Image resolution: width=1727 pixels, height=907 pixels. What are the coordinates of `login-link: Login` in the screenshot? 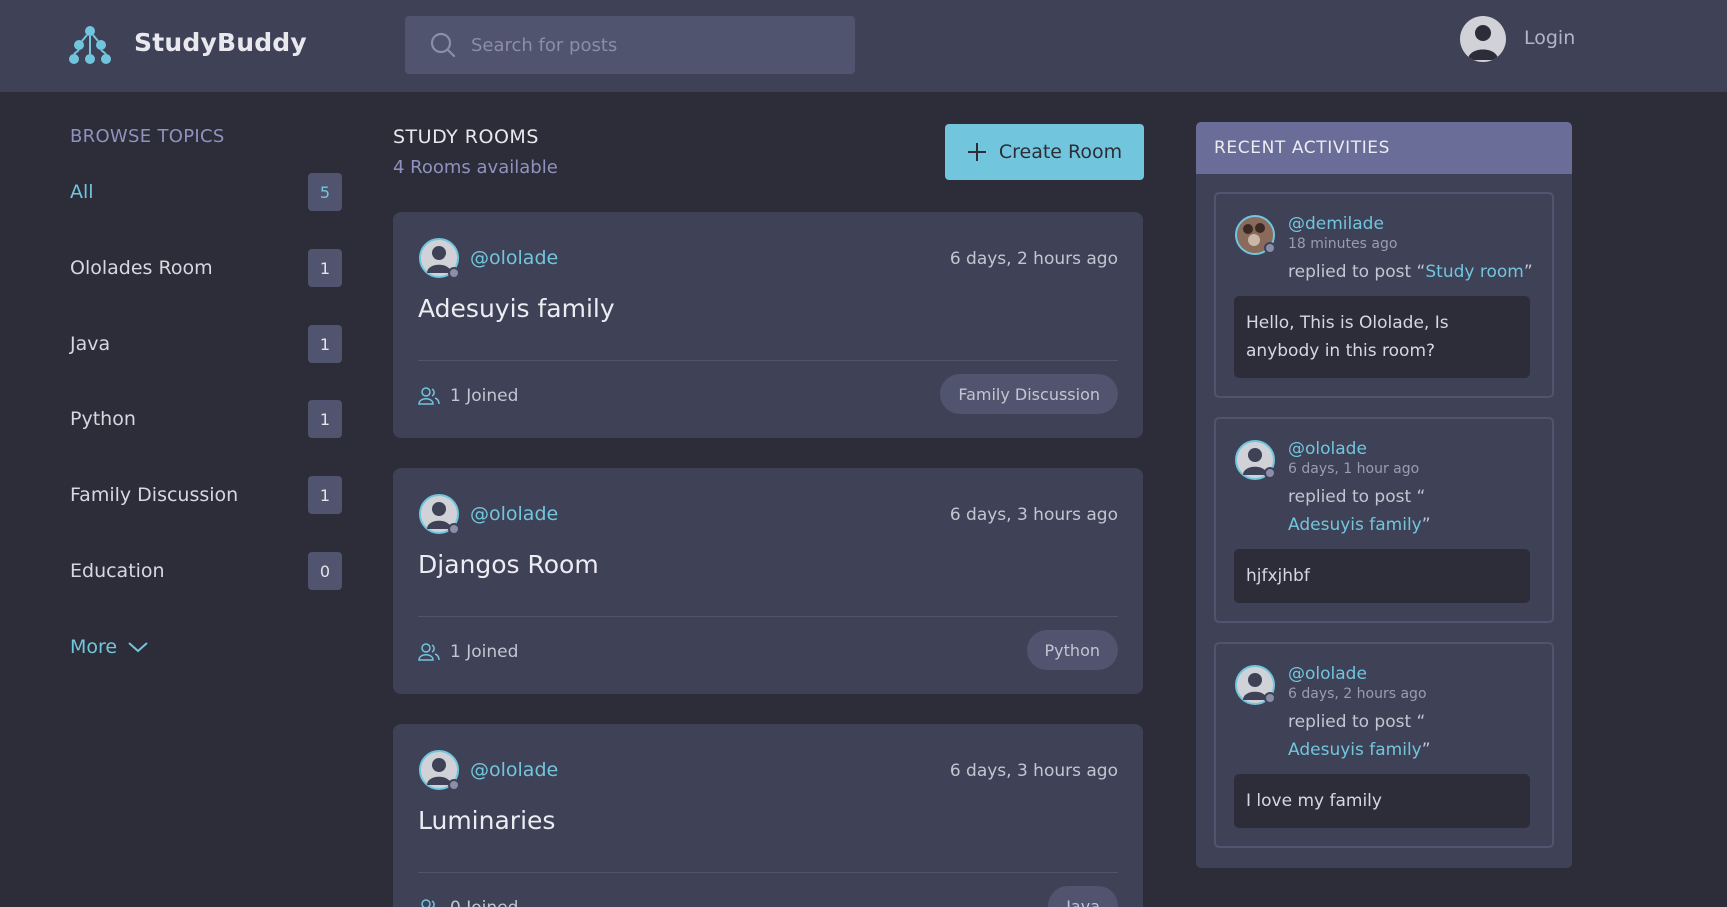 It's located at (1549, 38).